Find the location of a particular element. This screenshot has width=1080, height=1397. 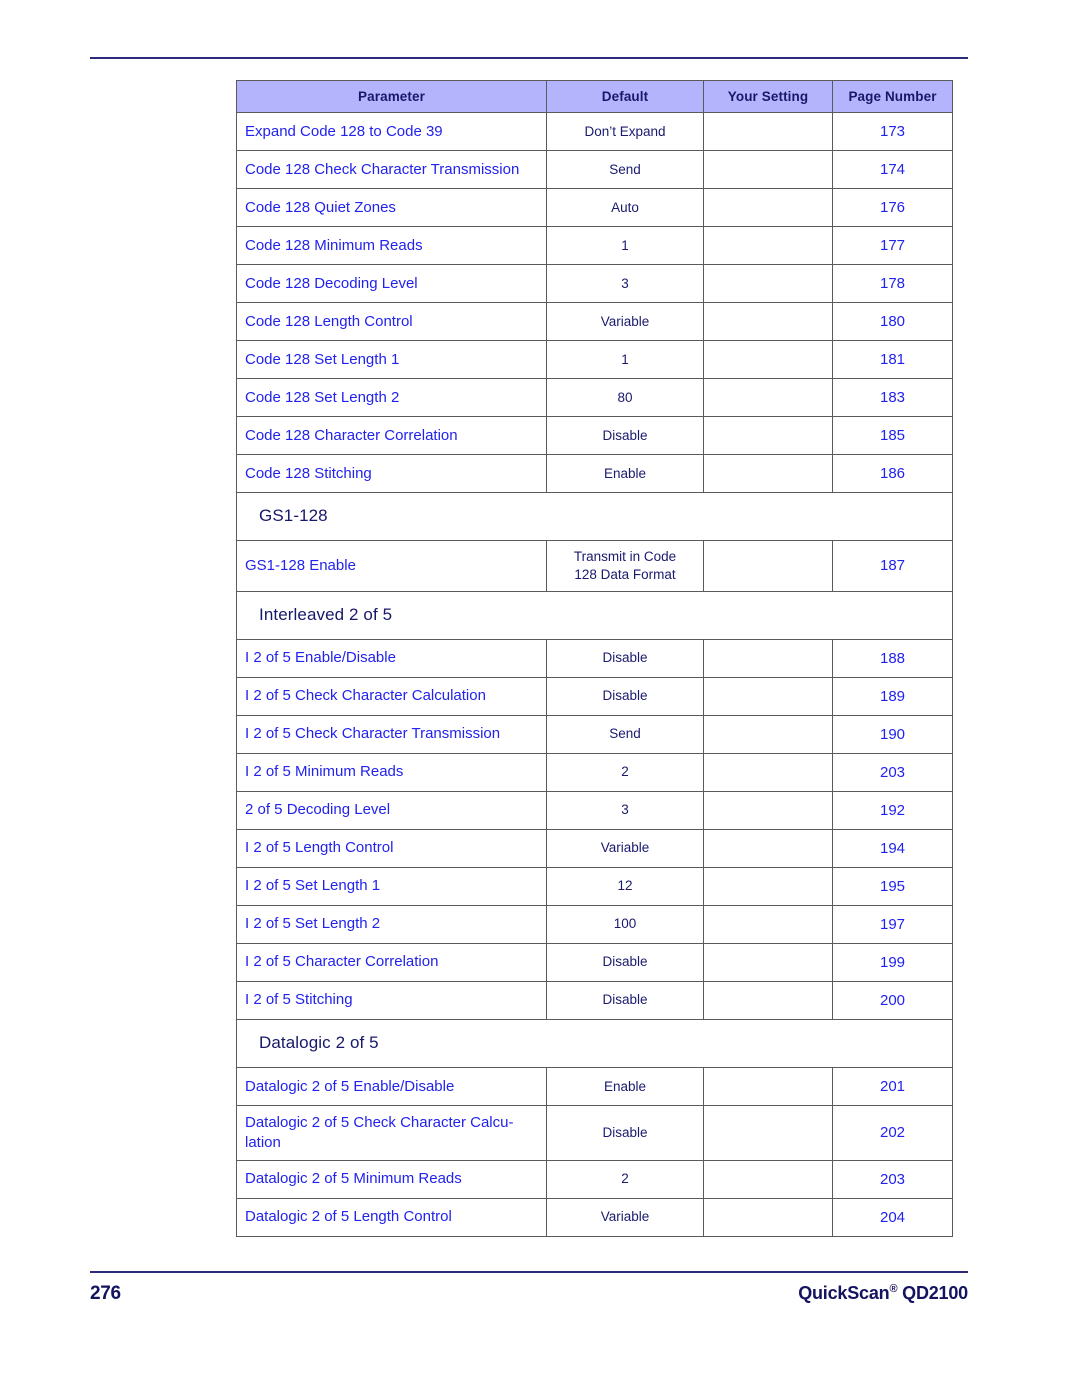

parameter-link: Datalogic 2 of 5 Enable/Disable is located at coordinates (391, 1086).